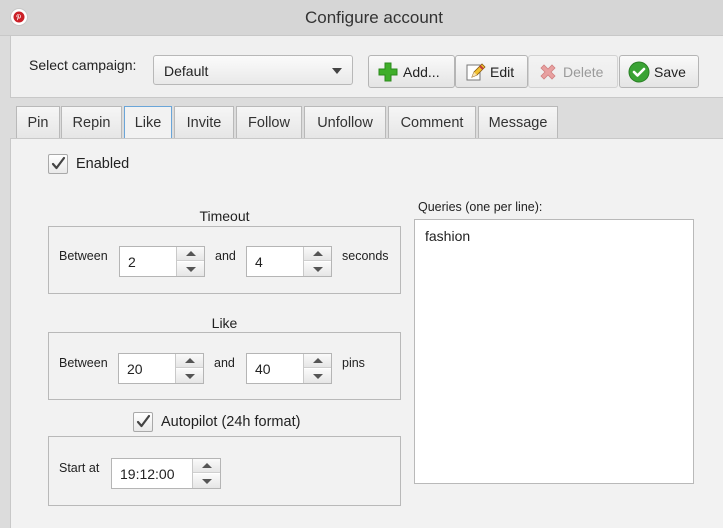  I want to click on delete-button: Delete, so click(573, 71).